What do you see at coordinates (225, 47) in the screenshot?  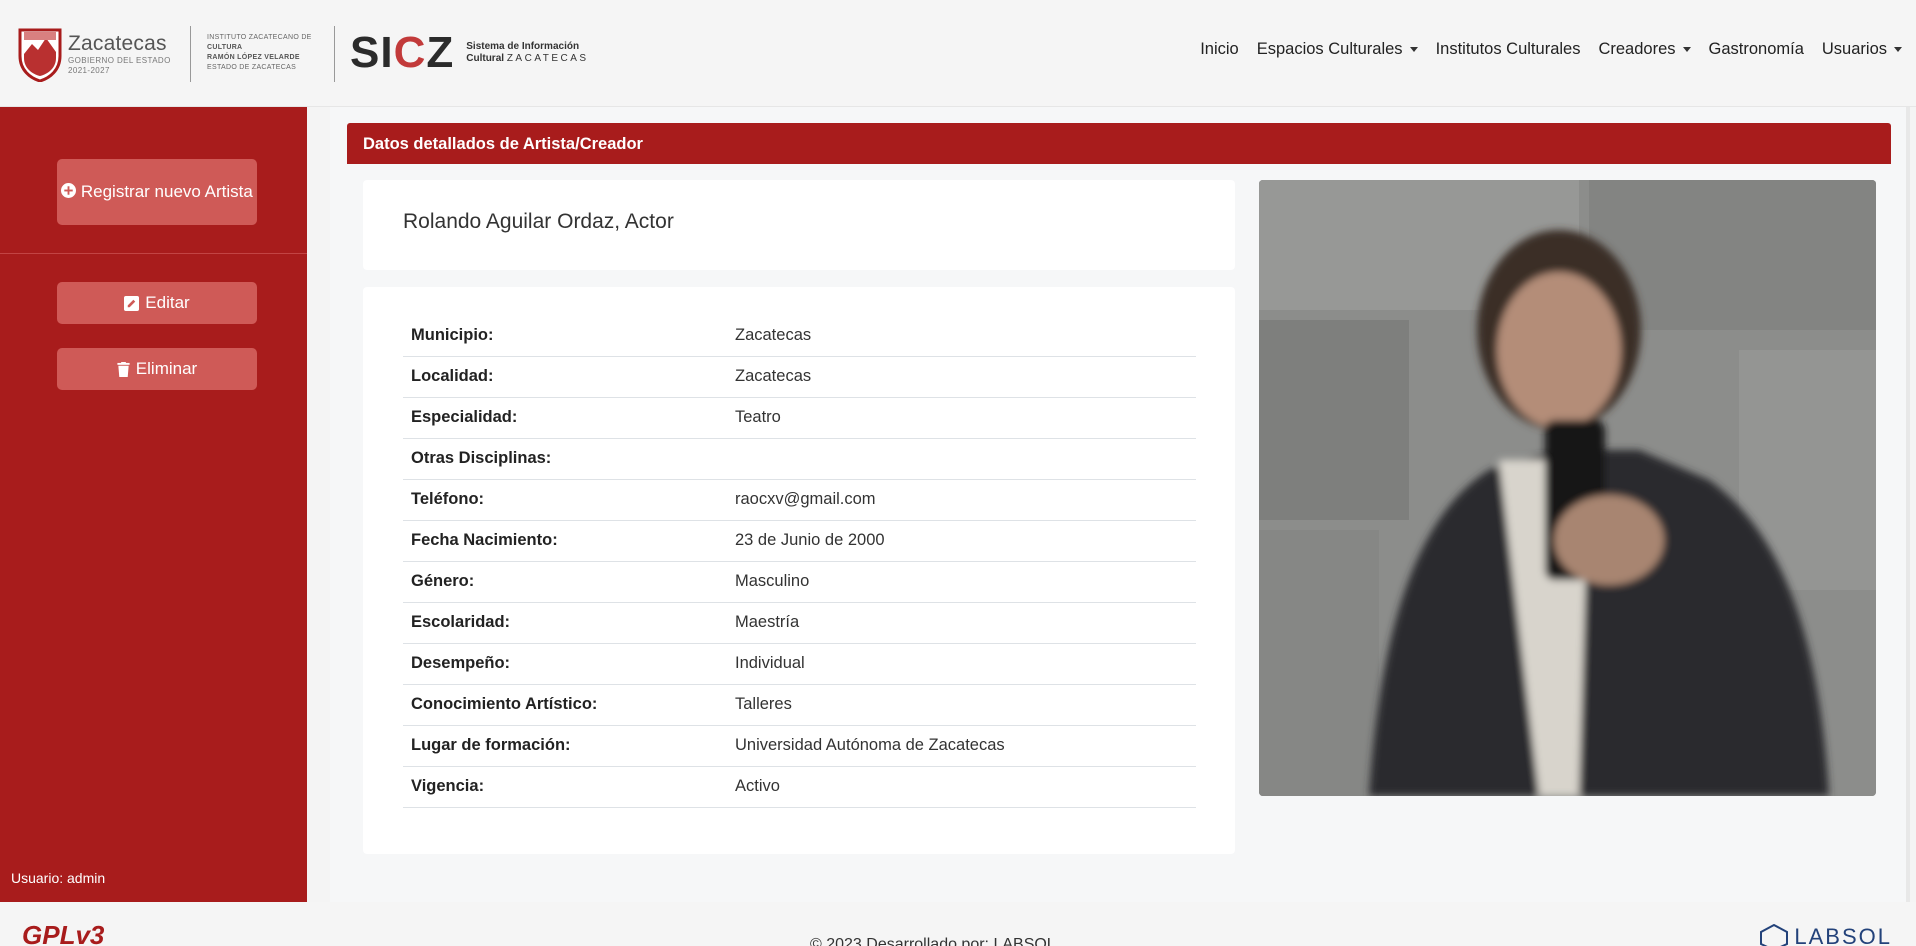 I see `inst-line: CULTURA` at bounding box center [225, 47].